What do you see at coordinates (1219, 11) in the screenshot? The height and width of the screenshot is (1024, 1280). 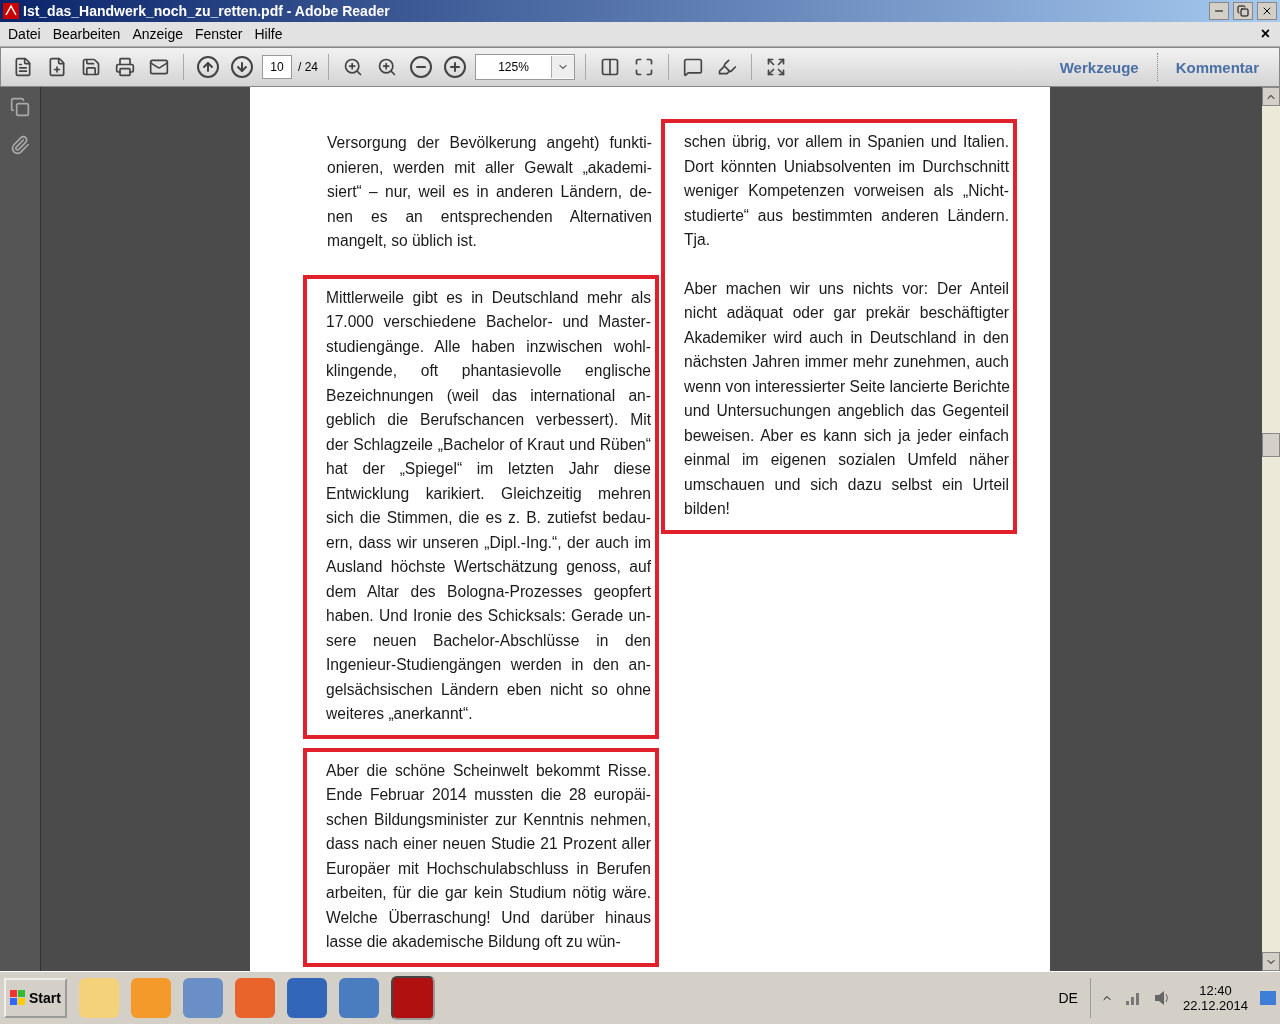 I see `minimize-button` at bounding box center [1219, 11].